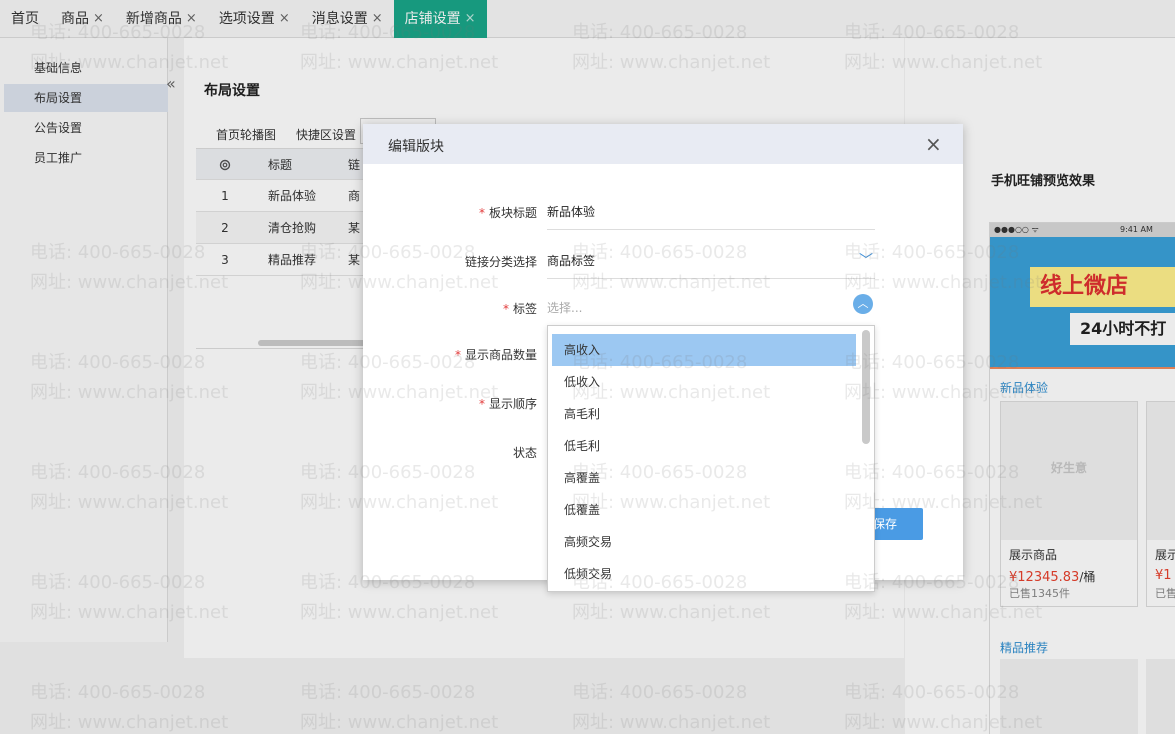 The image size is (1175, 734). What do you see at coordinates (571, 212) in the screenshot?
I see `input-value: 新品体验` at bounding box center [571, 212].